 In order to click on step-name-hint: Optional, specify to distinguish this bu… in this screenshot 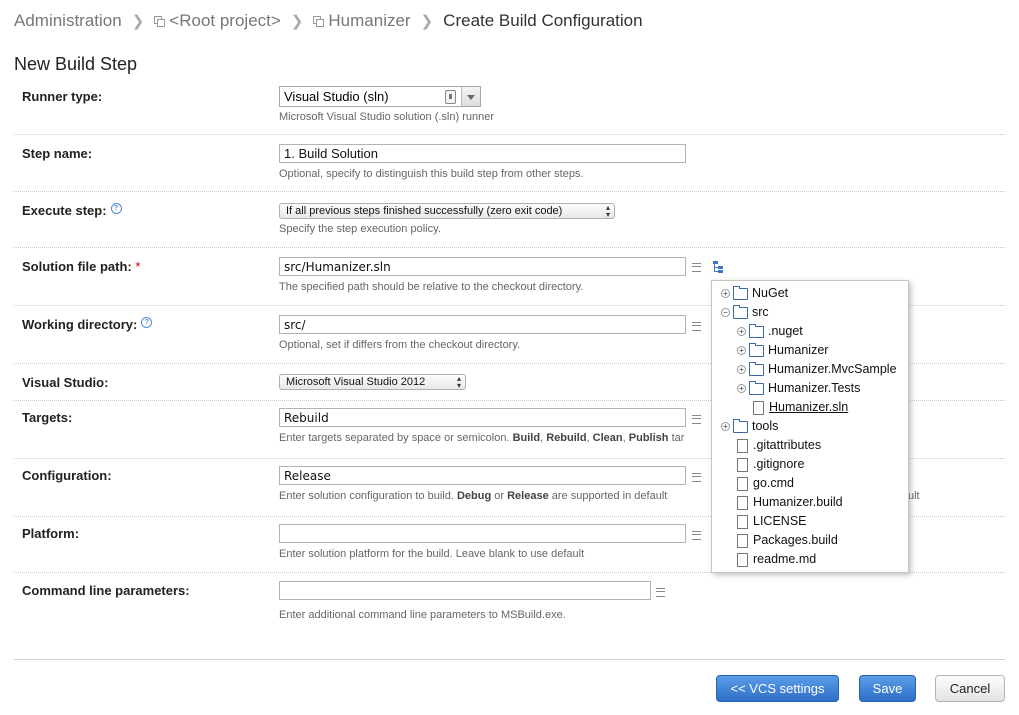, I will do `click(431, 174)`.